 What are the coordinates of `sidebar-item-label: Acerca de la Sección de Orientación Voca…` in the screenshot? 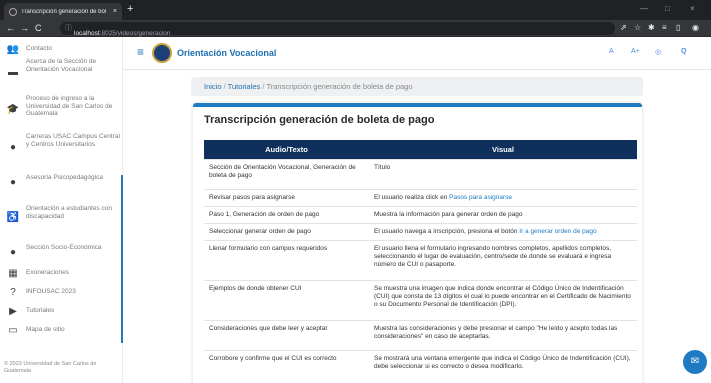 It's located at (61, 65).